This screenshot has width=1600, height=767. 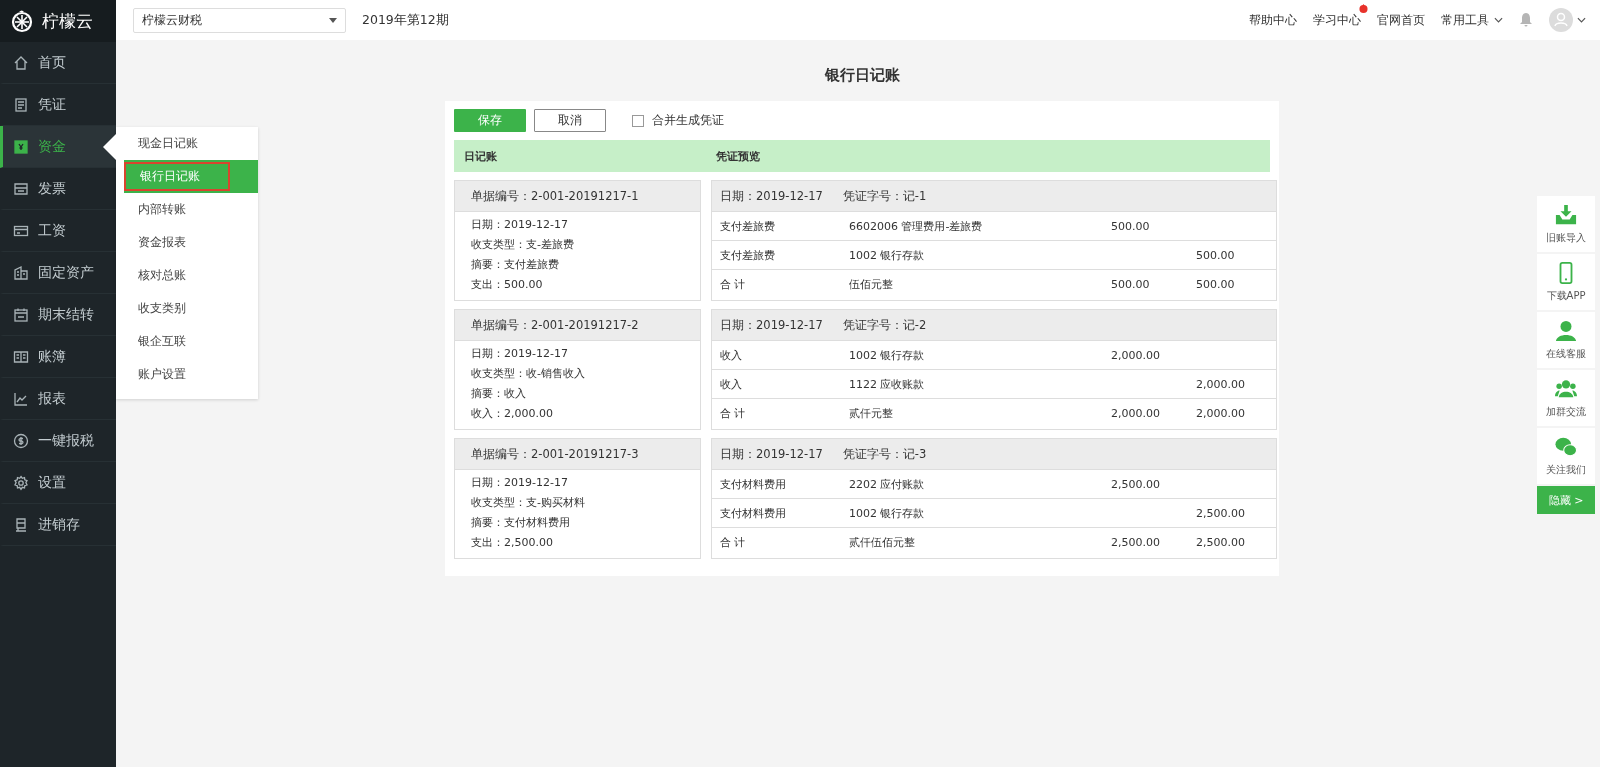 I want to click on gear-icon, so click(x=21, y=482).